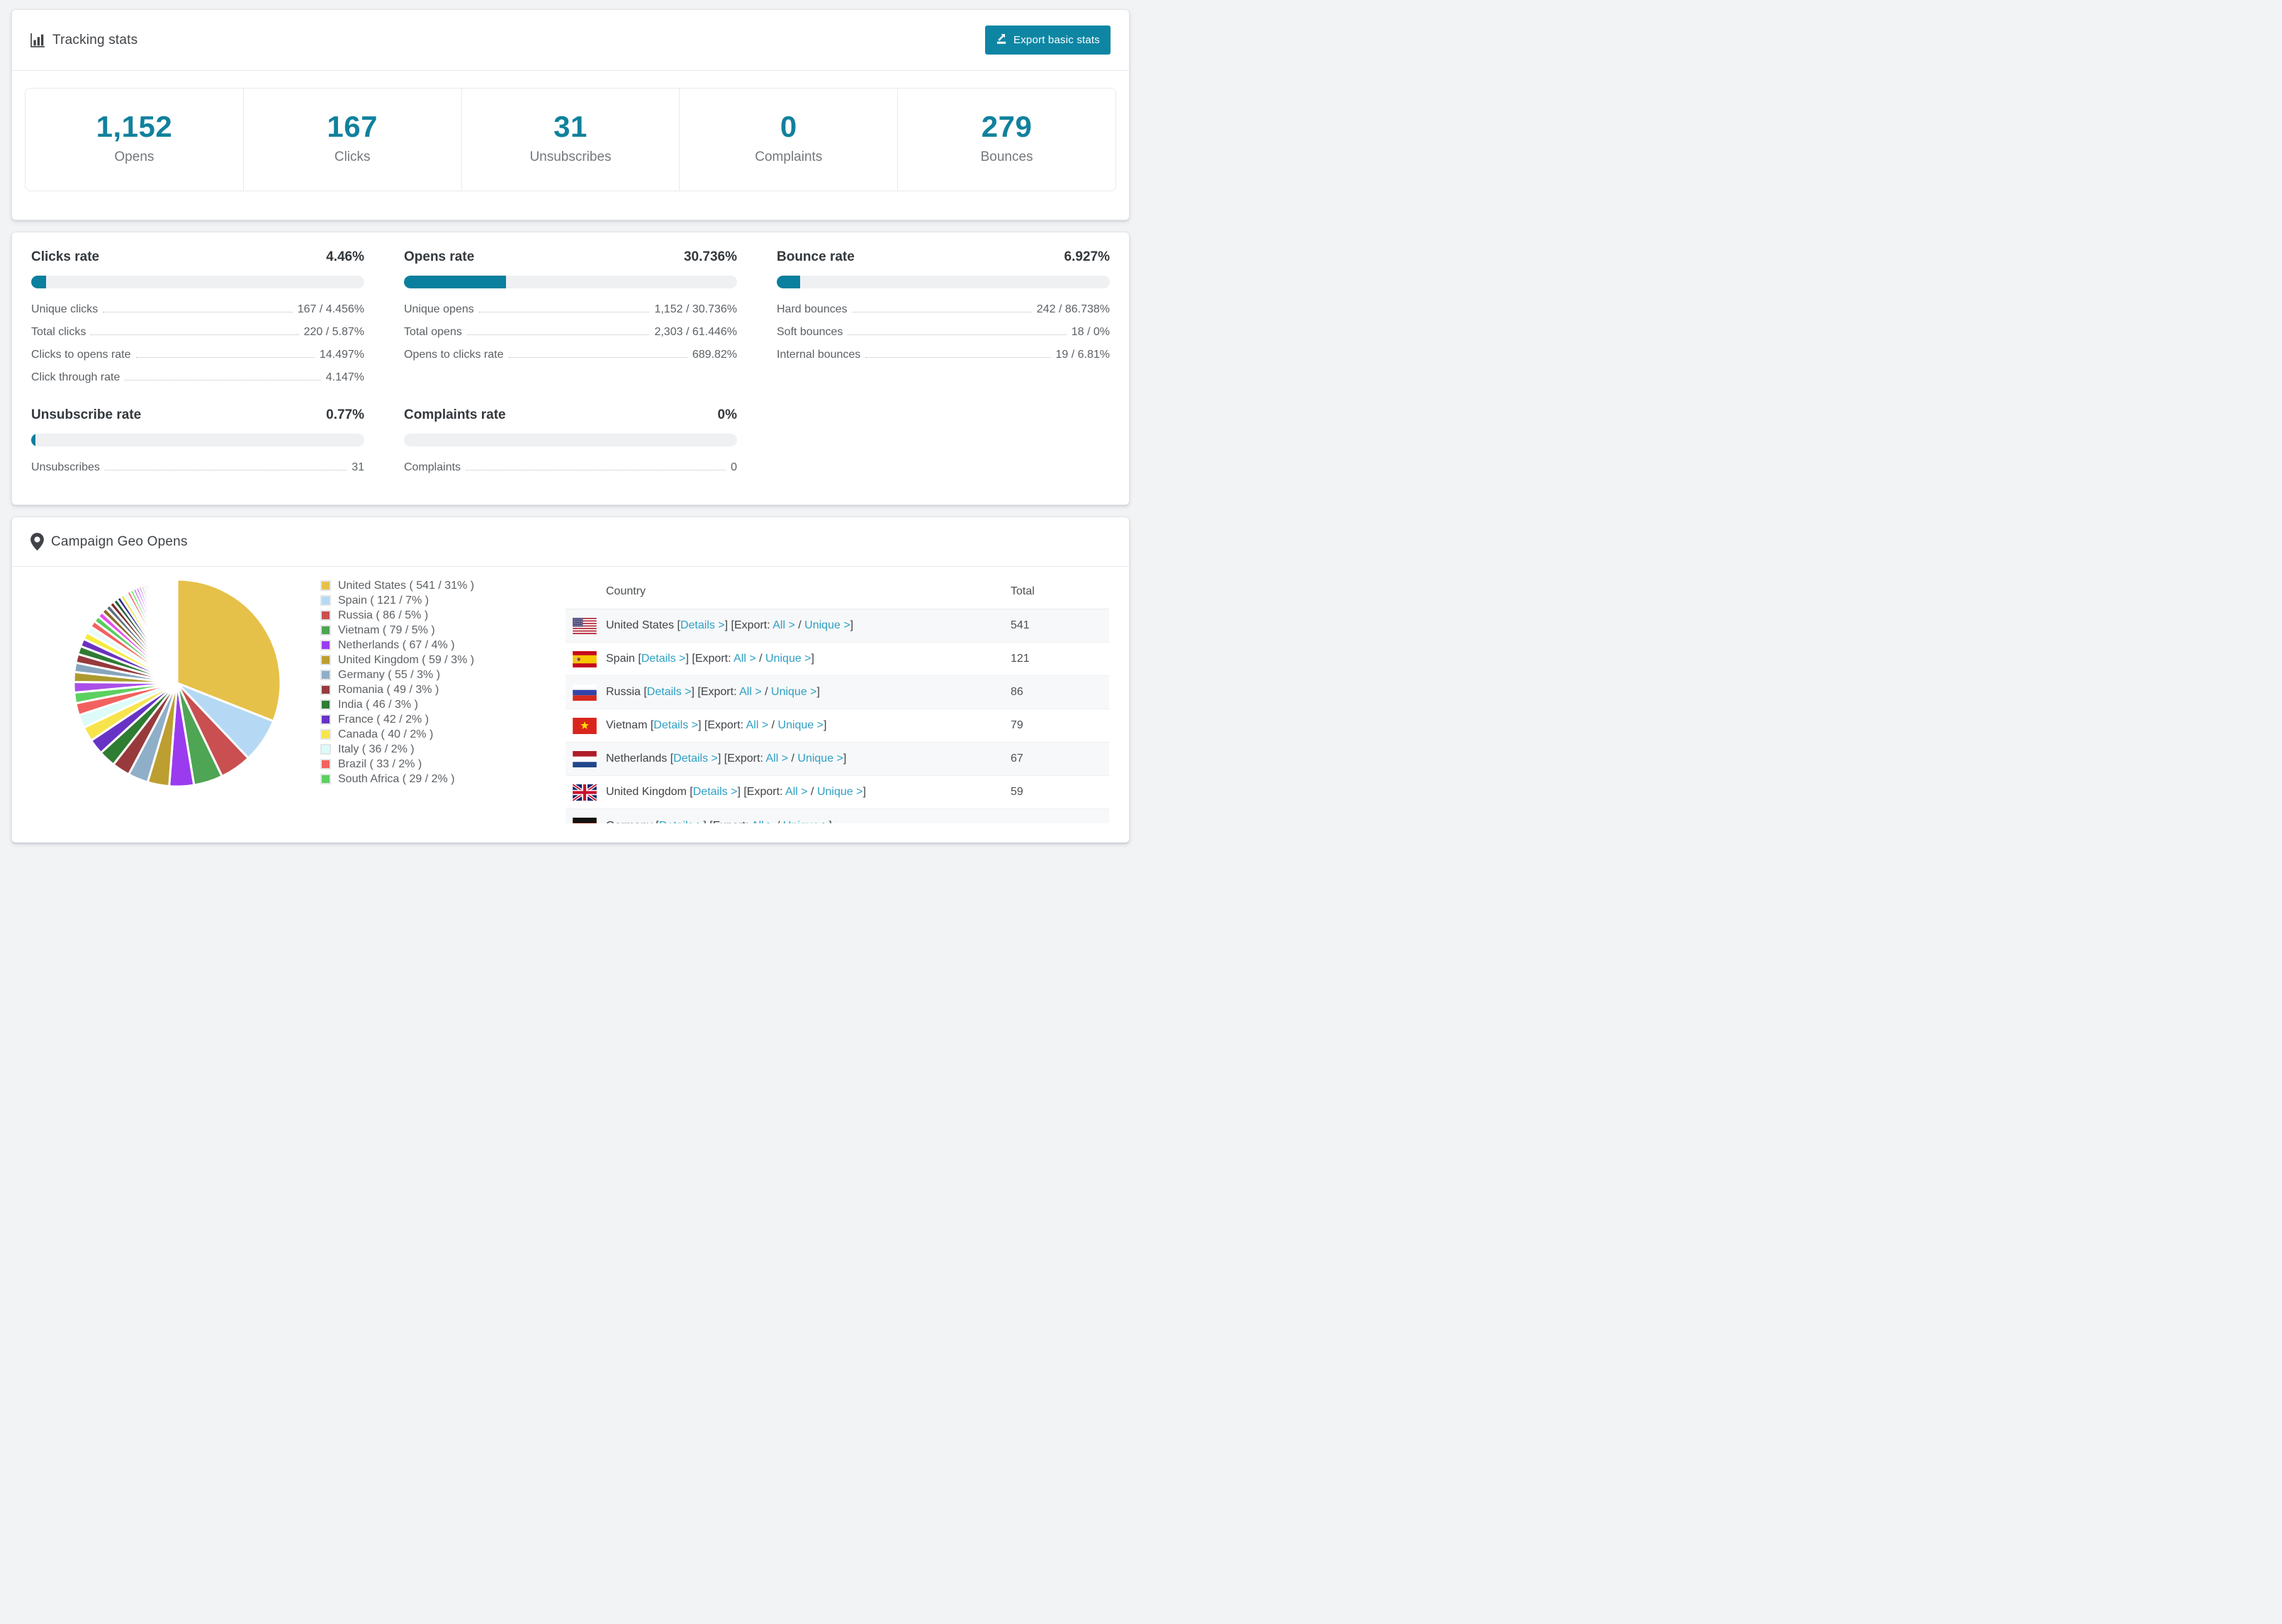 The image size is (2282, 1624). What do you see at coordinates (585, 726) in the screenshot?
I see `vn-flag-icon` at bounding box center [585, 726].